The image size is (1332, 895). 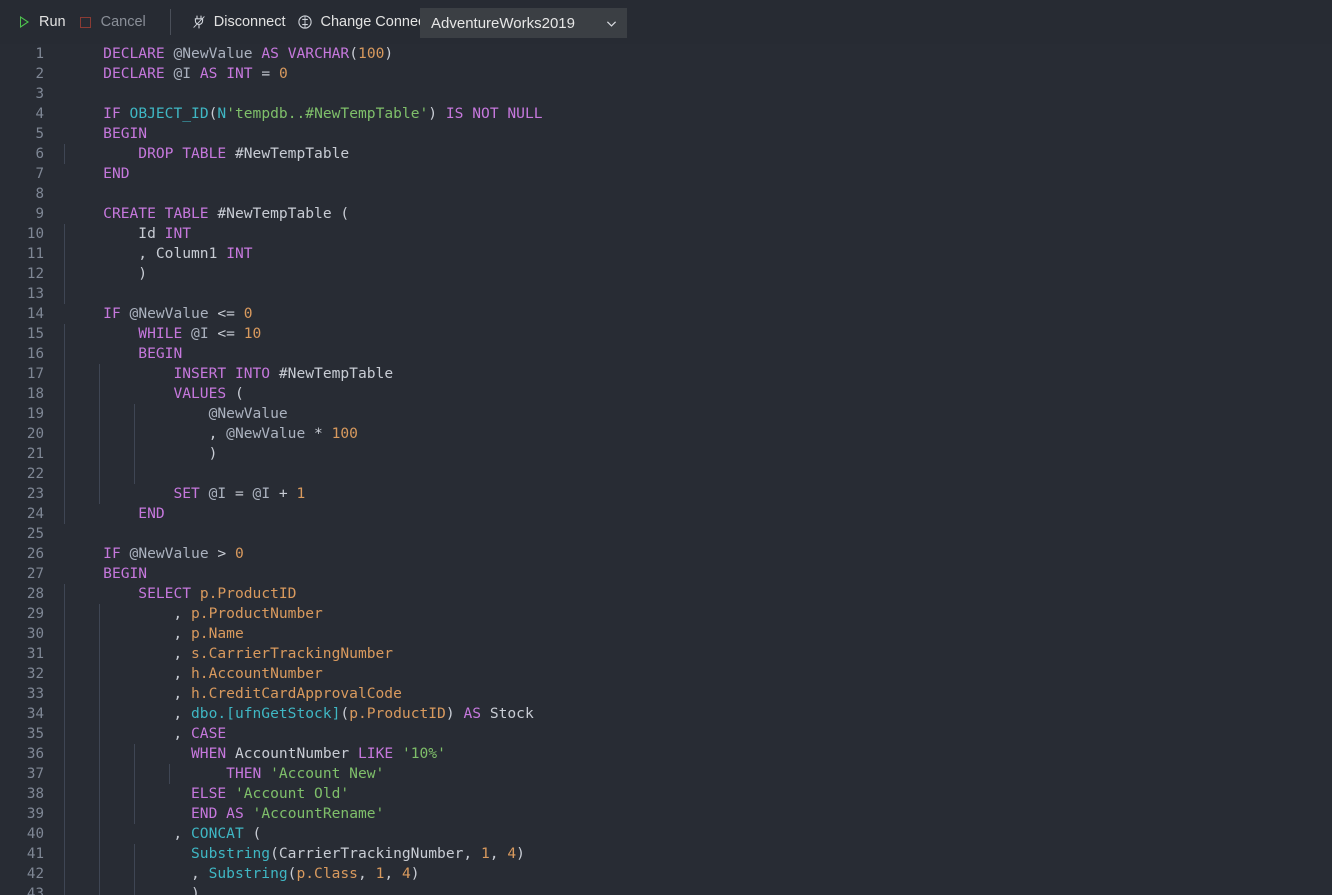 What do you see at coordinates (694, 314) in the screenshot?
I see `code-line-content: IF @NewValue <= 0` at bounding box center [694, 314].